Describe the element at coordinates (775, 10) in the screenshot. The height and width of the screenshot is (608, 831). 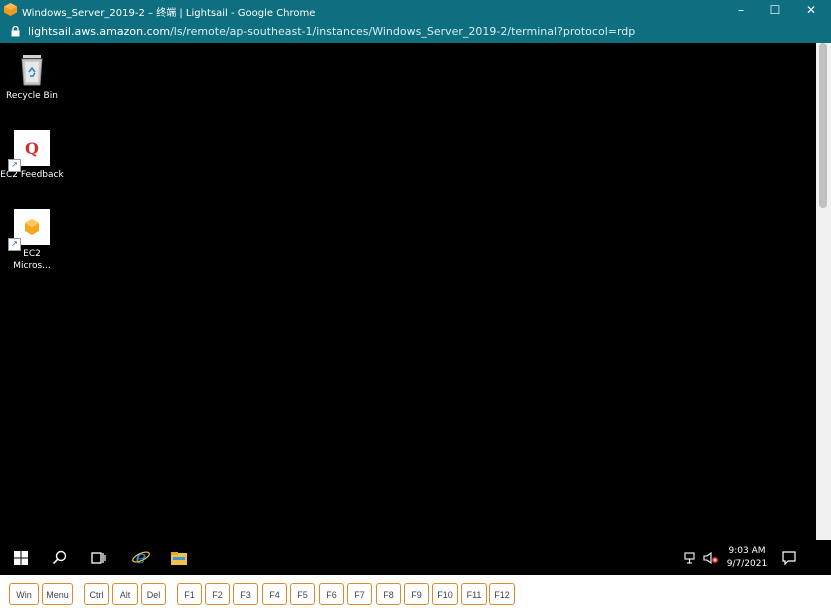
I see `maximize-button: ☐` at that location.